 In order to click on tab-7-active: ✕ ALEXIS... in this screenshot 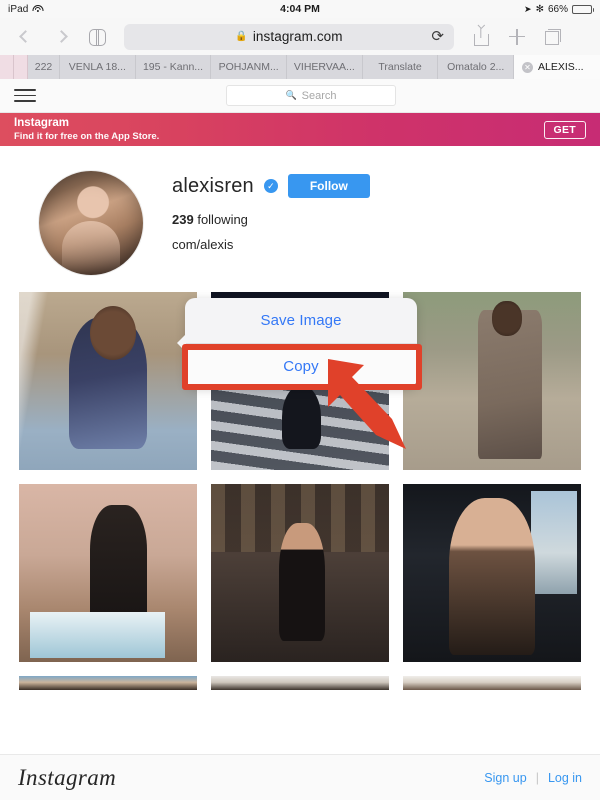, I will do `click(557, 67)`.